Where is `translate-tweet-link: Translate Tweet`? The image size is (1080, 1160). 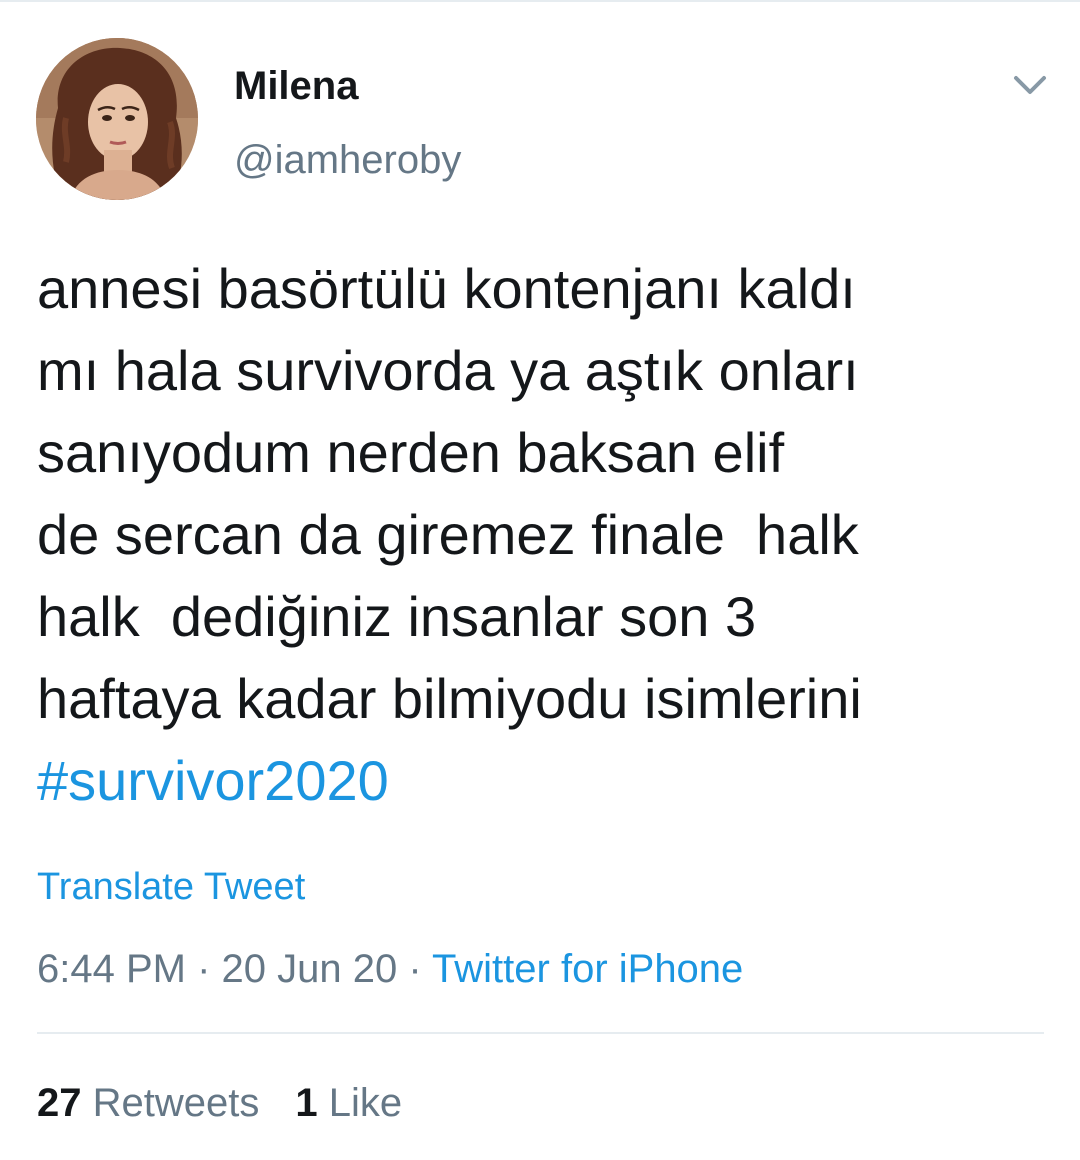 translate-tweet-link: Translate Tweet is located at coordinates (171, 887).